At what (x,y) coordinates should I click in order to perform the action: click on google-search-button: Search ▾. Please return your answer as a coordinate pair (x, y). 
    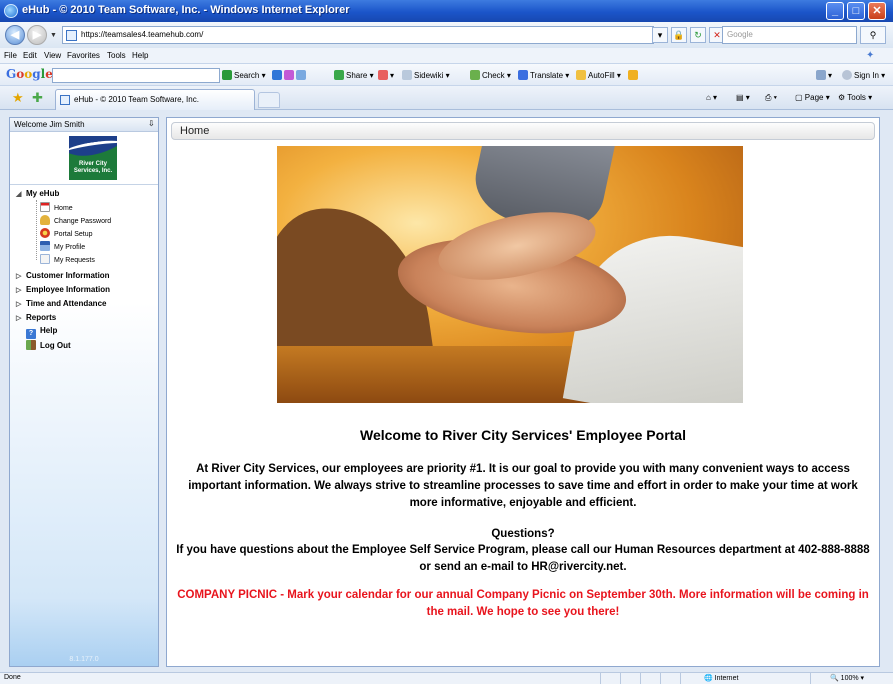
    Looking at the image, I should click on (244, 75).